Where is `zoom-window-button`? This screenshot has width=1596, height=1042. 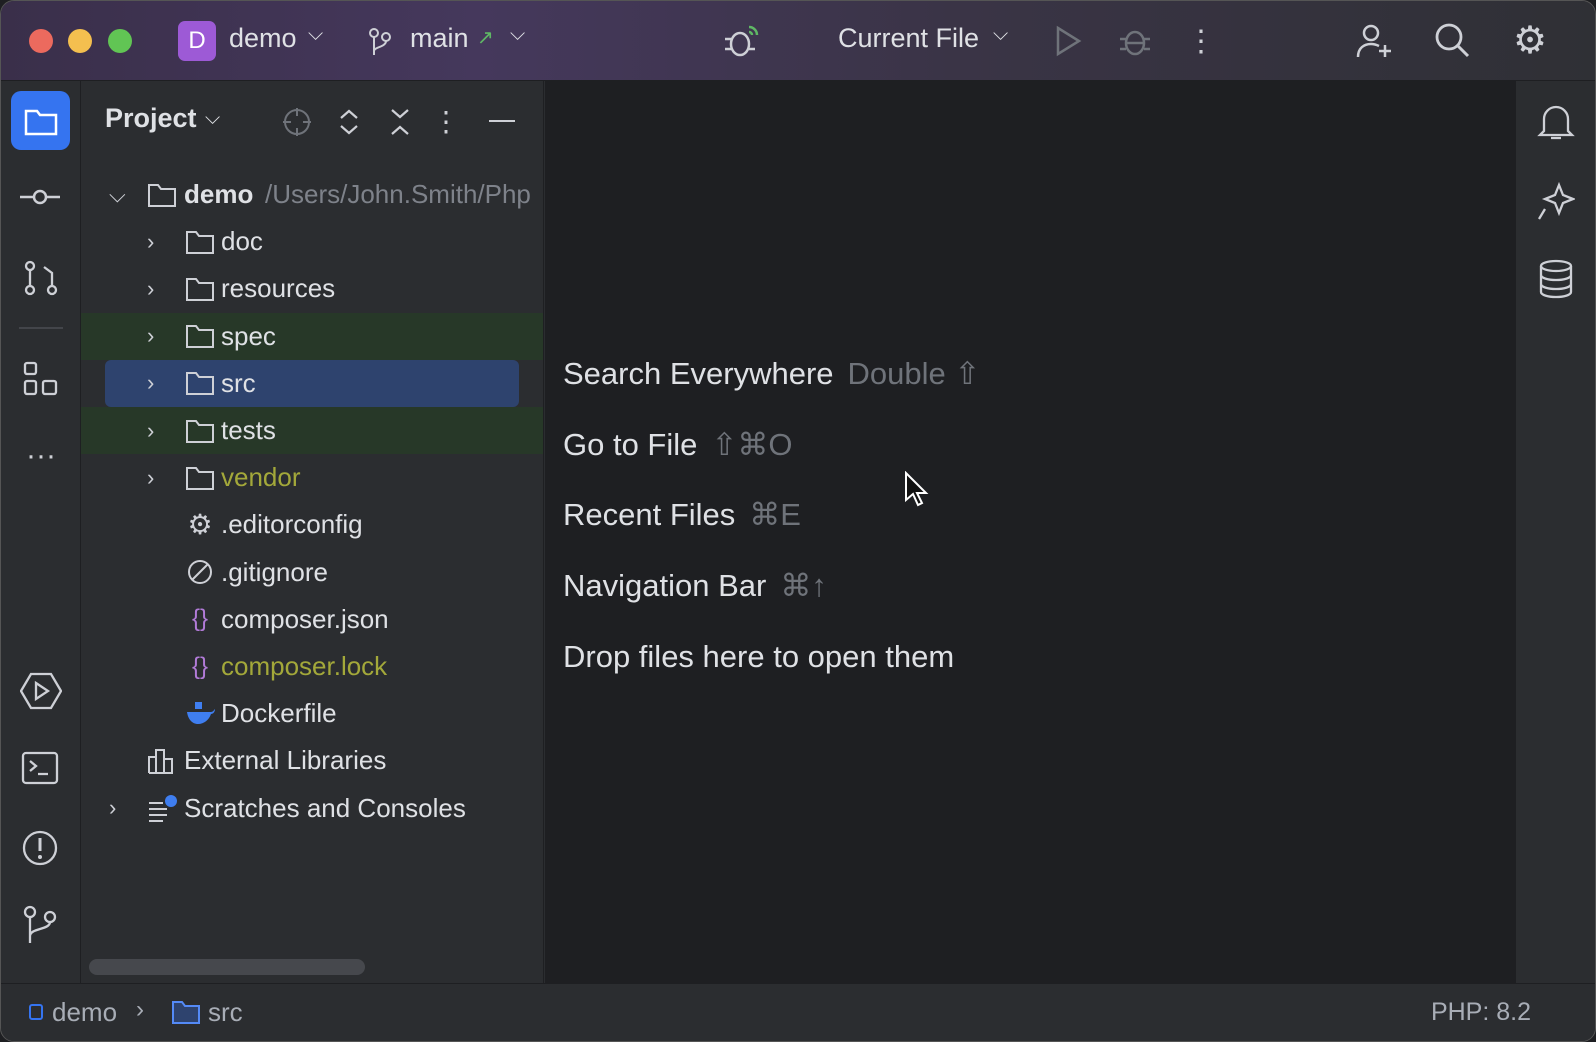 zoom-window-button is located at coordinates (120, 41).